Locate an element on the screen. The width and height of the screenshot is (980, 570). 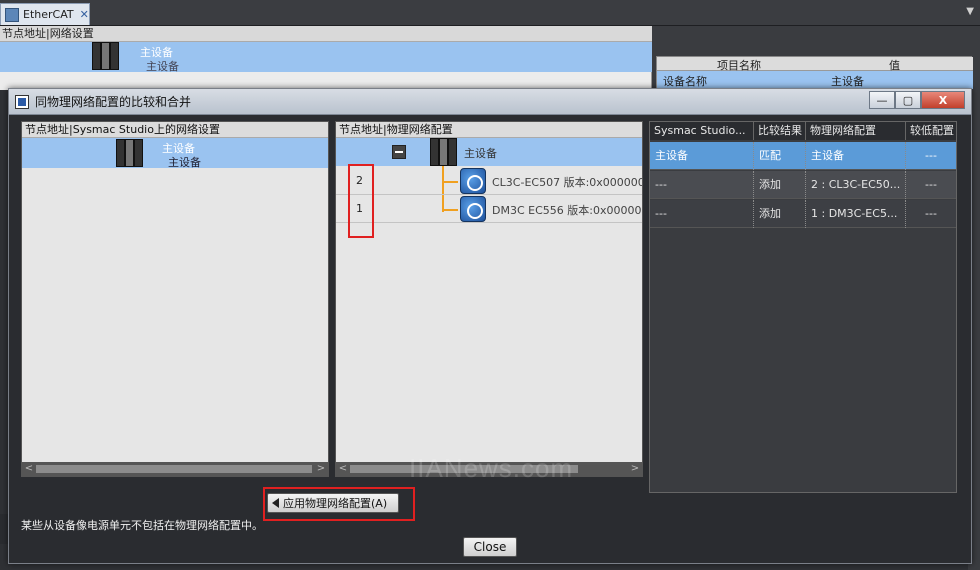
apply-button-label: 应用物理网络配置(A) is located at coordinates (335, 503).